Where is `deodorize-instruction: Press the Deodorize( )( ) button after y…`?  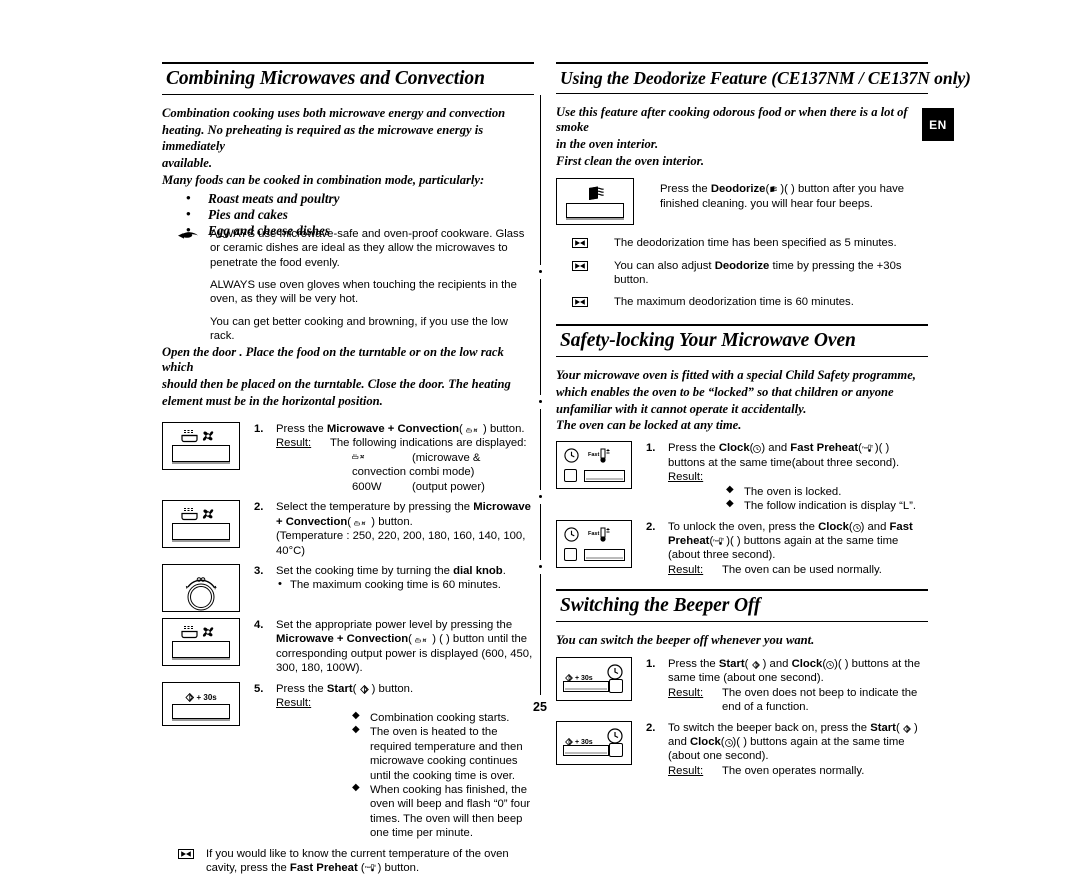
deodorize-instruction: Press the Deodorize( )( ) button after y… is located at coordinates (782, 196).